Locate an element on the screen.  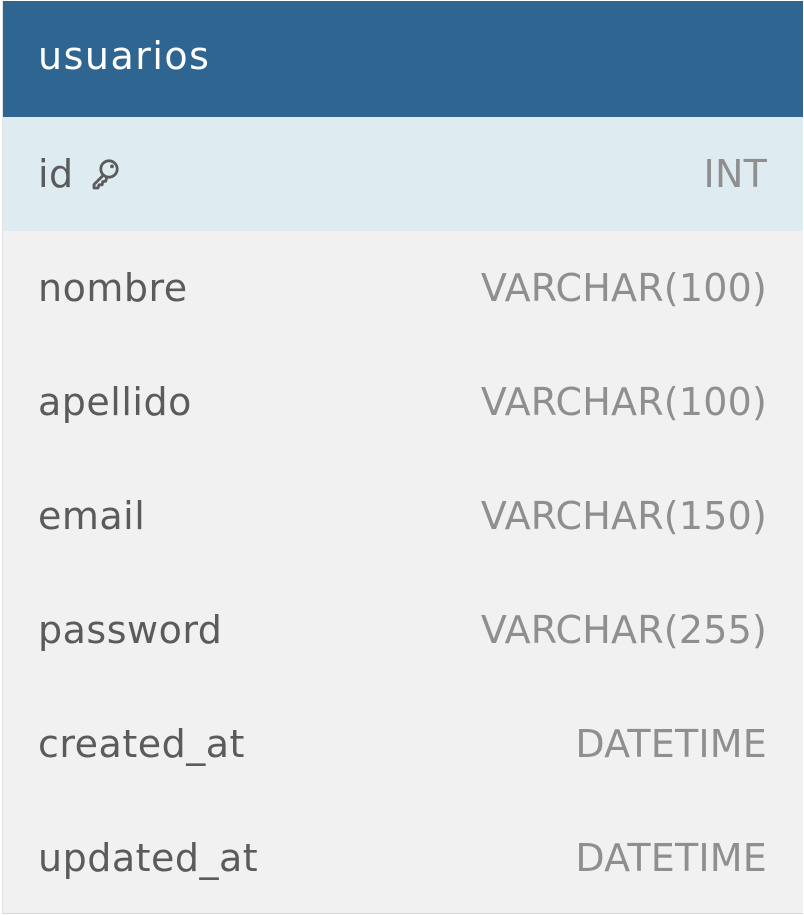
column-row-apellido: apellido VARCHAR(100) is located at coordinates (403, 402).